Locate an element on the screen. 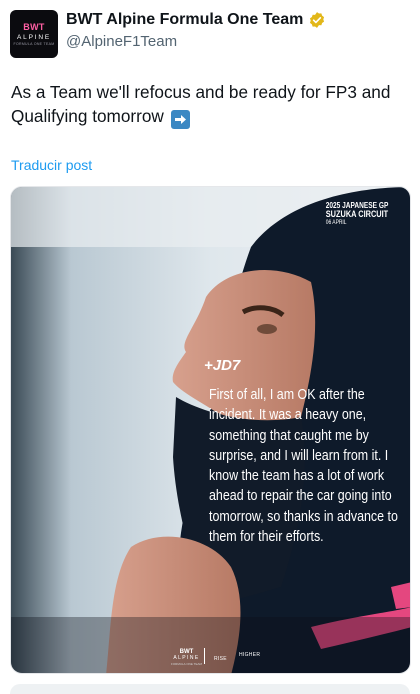 The width and height of the screenshot is (420, 694). display-name: BWT Alpine Formula One Team is located at coordinates (184, 20).